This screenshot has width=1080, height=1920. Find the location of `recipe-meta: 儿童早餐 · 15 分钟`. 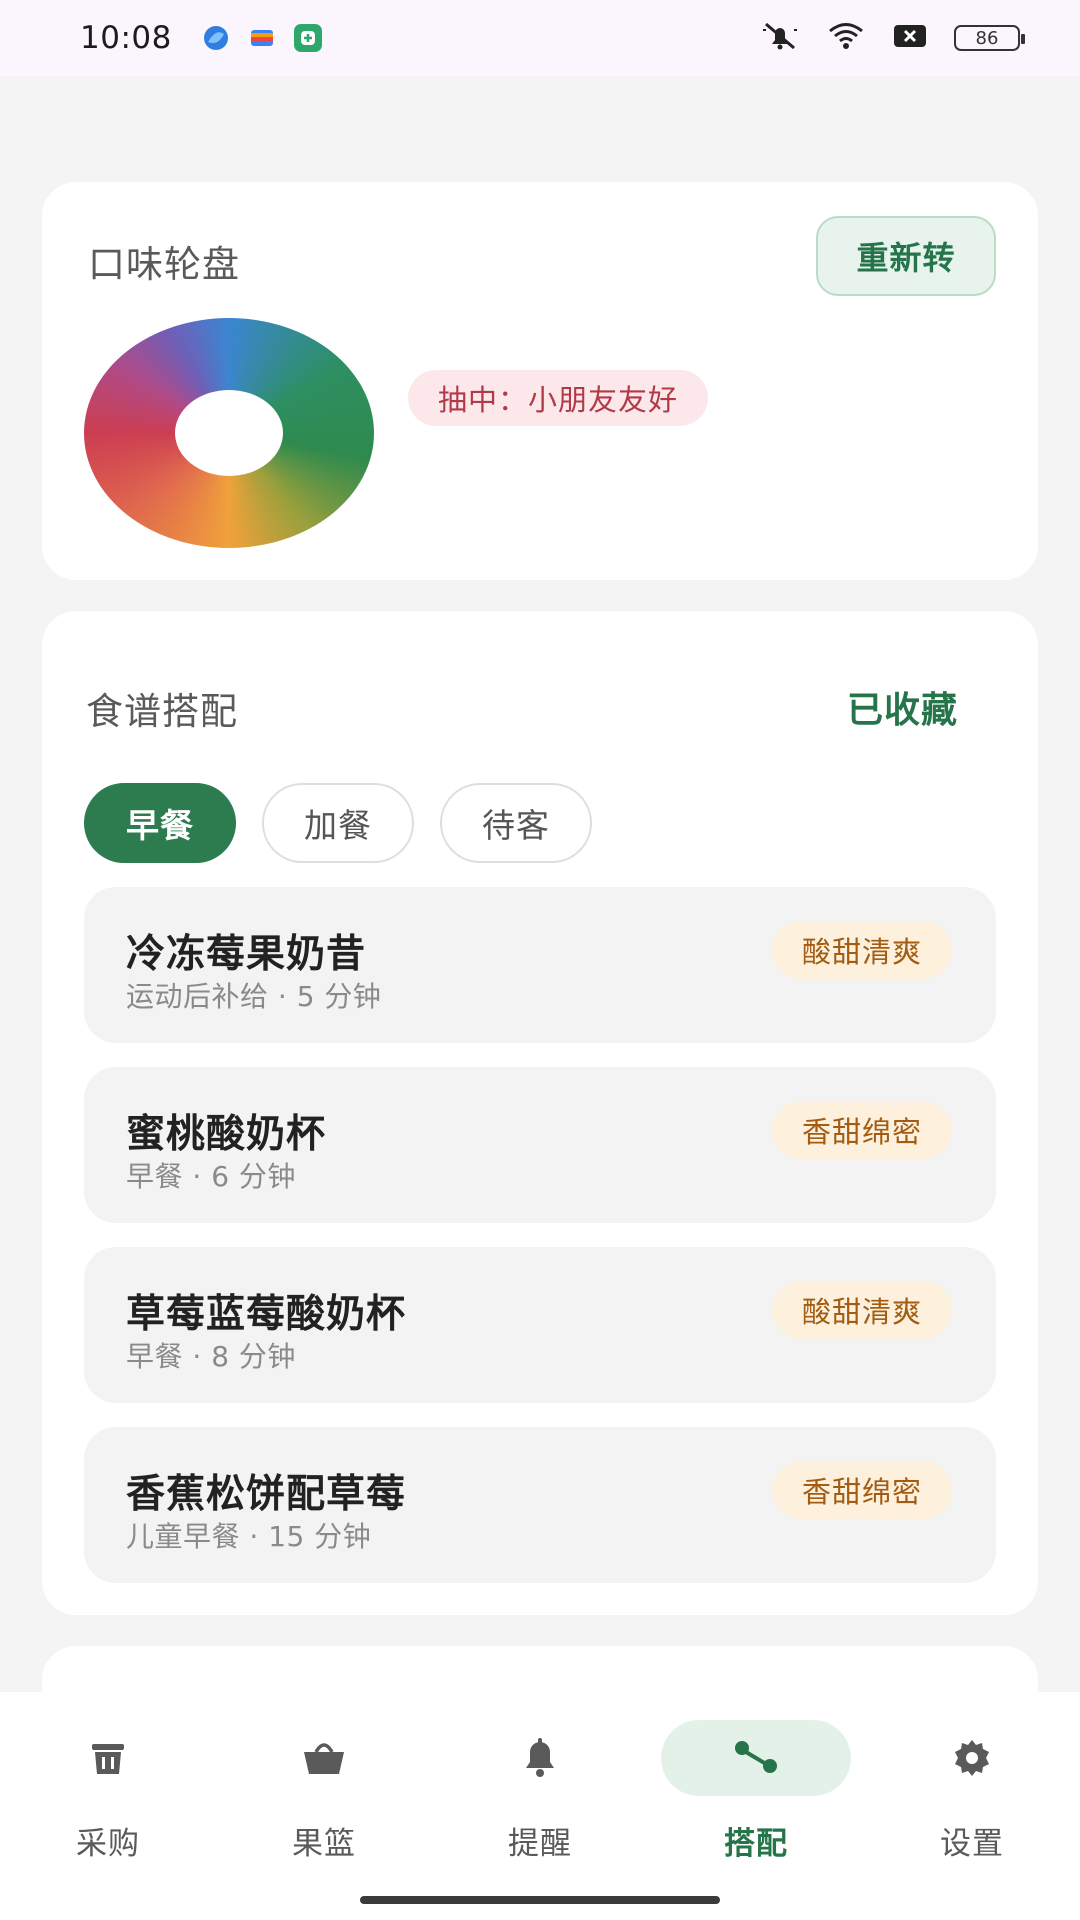

recipe-meta: 儿童早餐 · 15 分钟 is located at coordinates (249, 1536).